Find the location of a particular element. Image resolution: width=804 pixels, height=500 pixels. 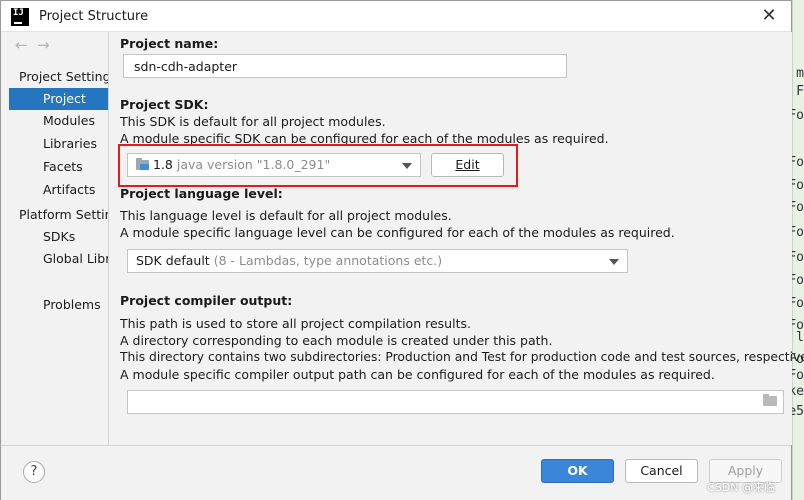

project-sdk-label: Project SDK: is located at coordinates (164, 104).